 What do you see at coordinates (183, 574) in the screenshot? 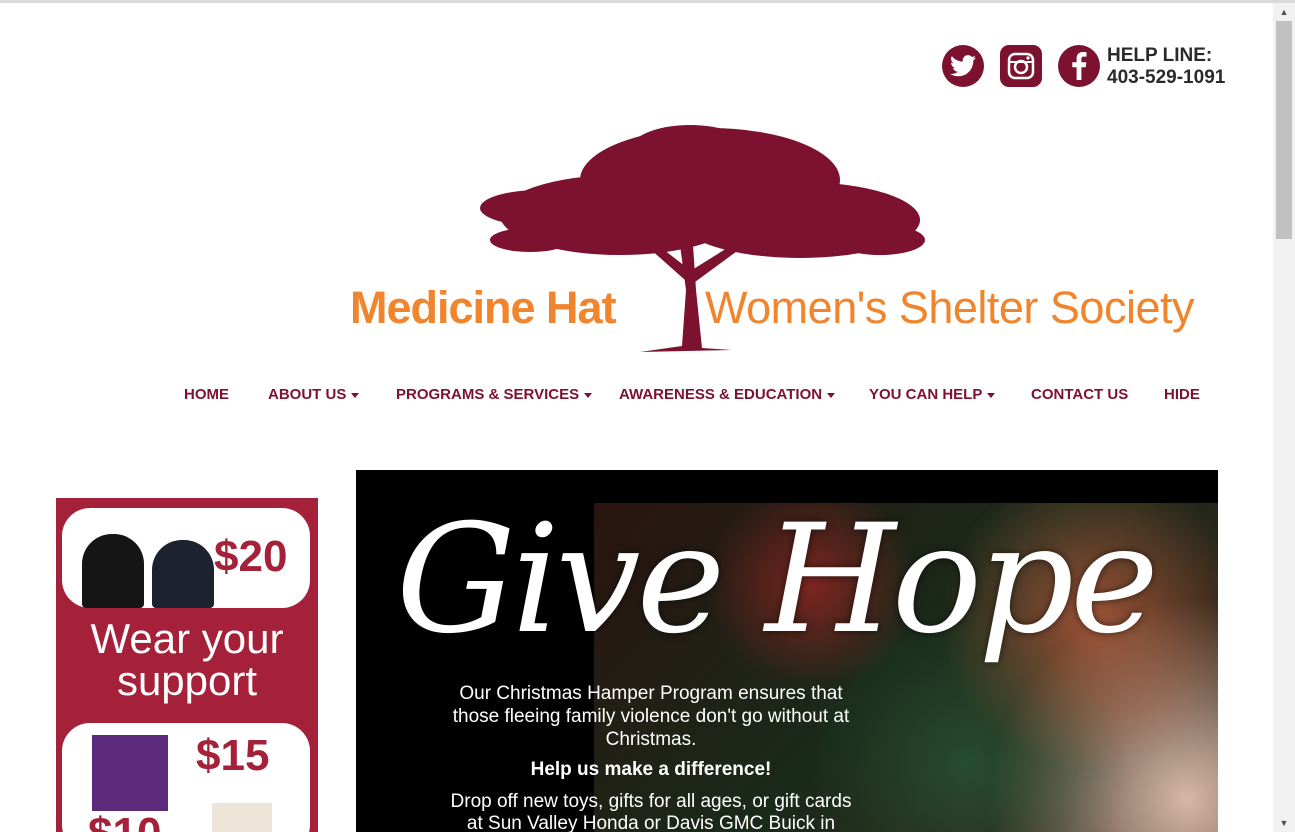
I see `beanie-navy-image` at bounding box center [183, 574].